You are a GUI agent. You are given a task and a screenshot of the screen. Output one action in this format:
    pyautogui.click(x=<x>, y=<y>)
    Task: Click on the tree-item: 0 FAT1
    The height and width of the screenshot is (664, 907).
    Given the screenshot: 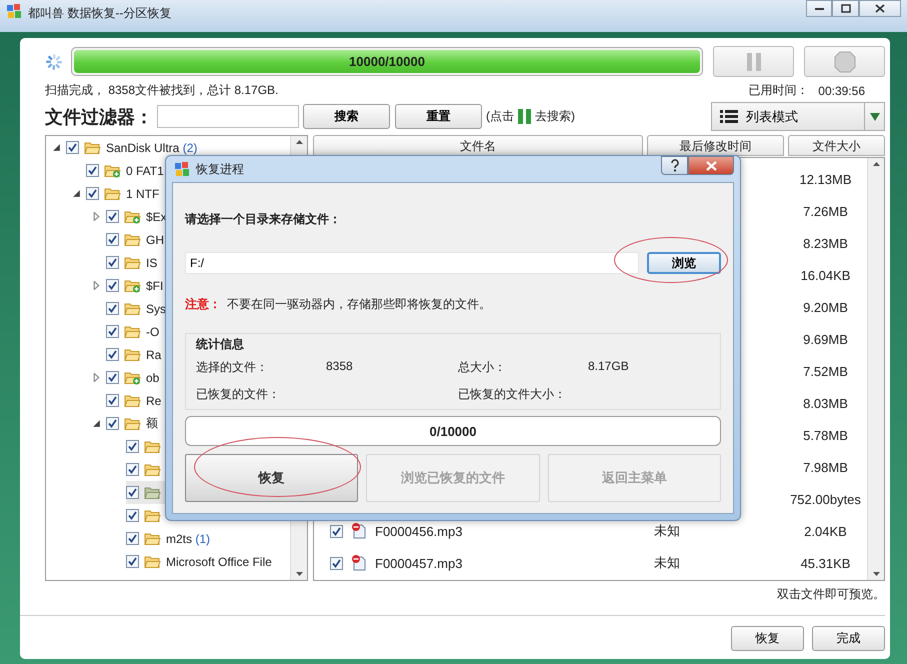 What is the action you would take?
    pyautogui.click(x=145, y=171)
    